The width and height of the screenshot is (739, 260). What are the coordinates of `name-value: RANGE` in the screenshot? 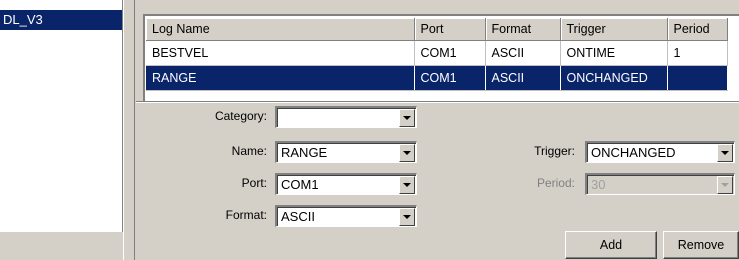 It's located at (304, 152).